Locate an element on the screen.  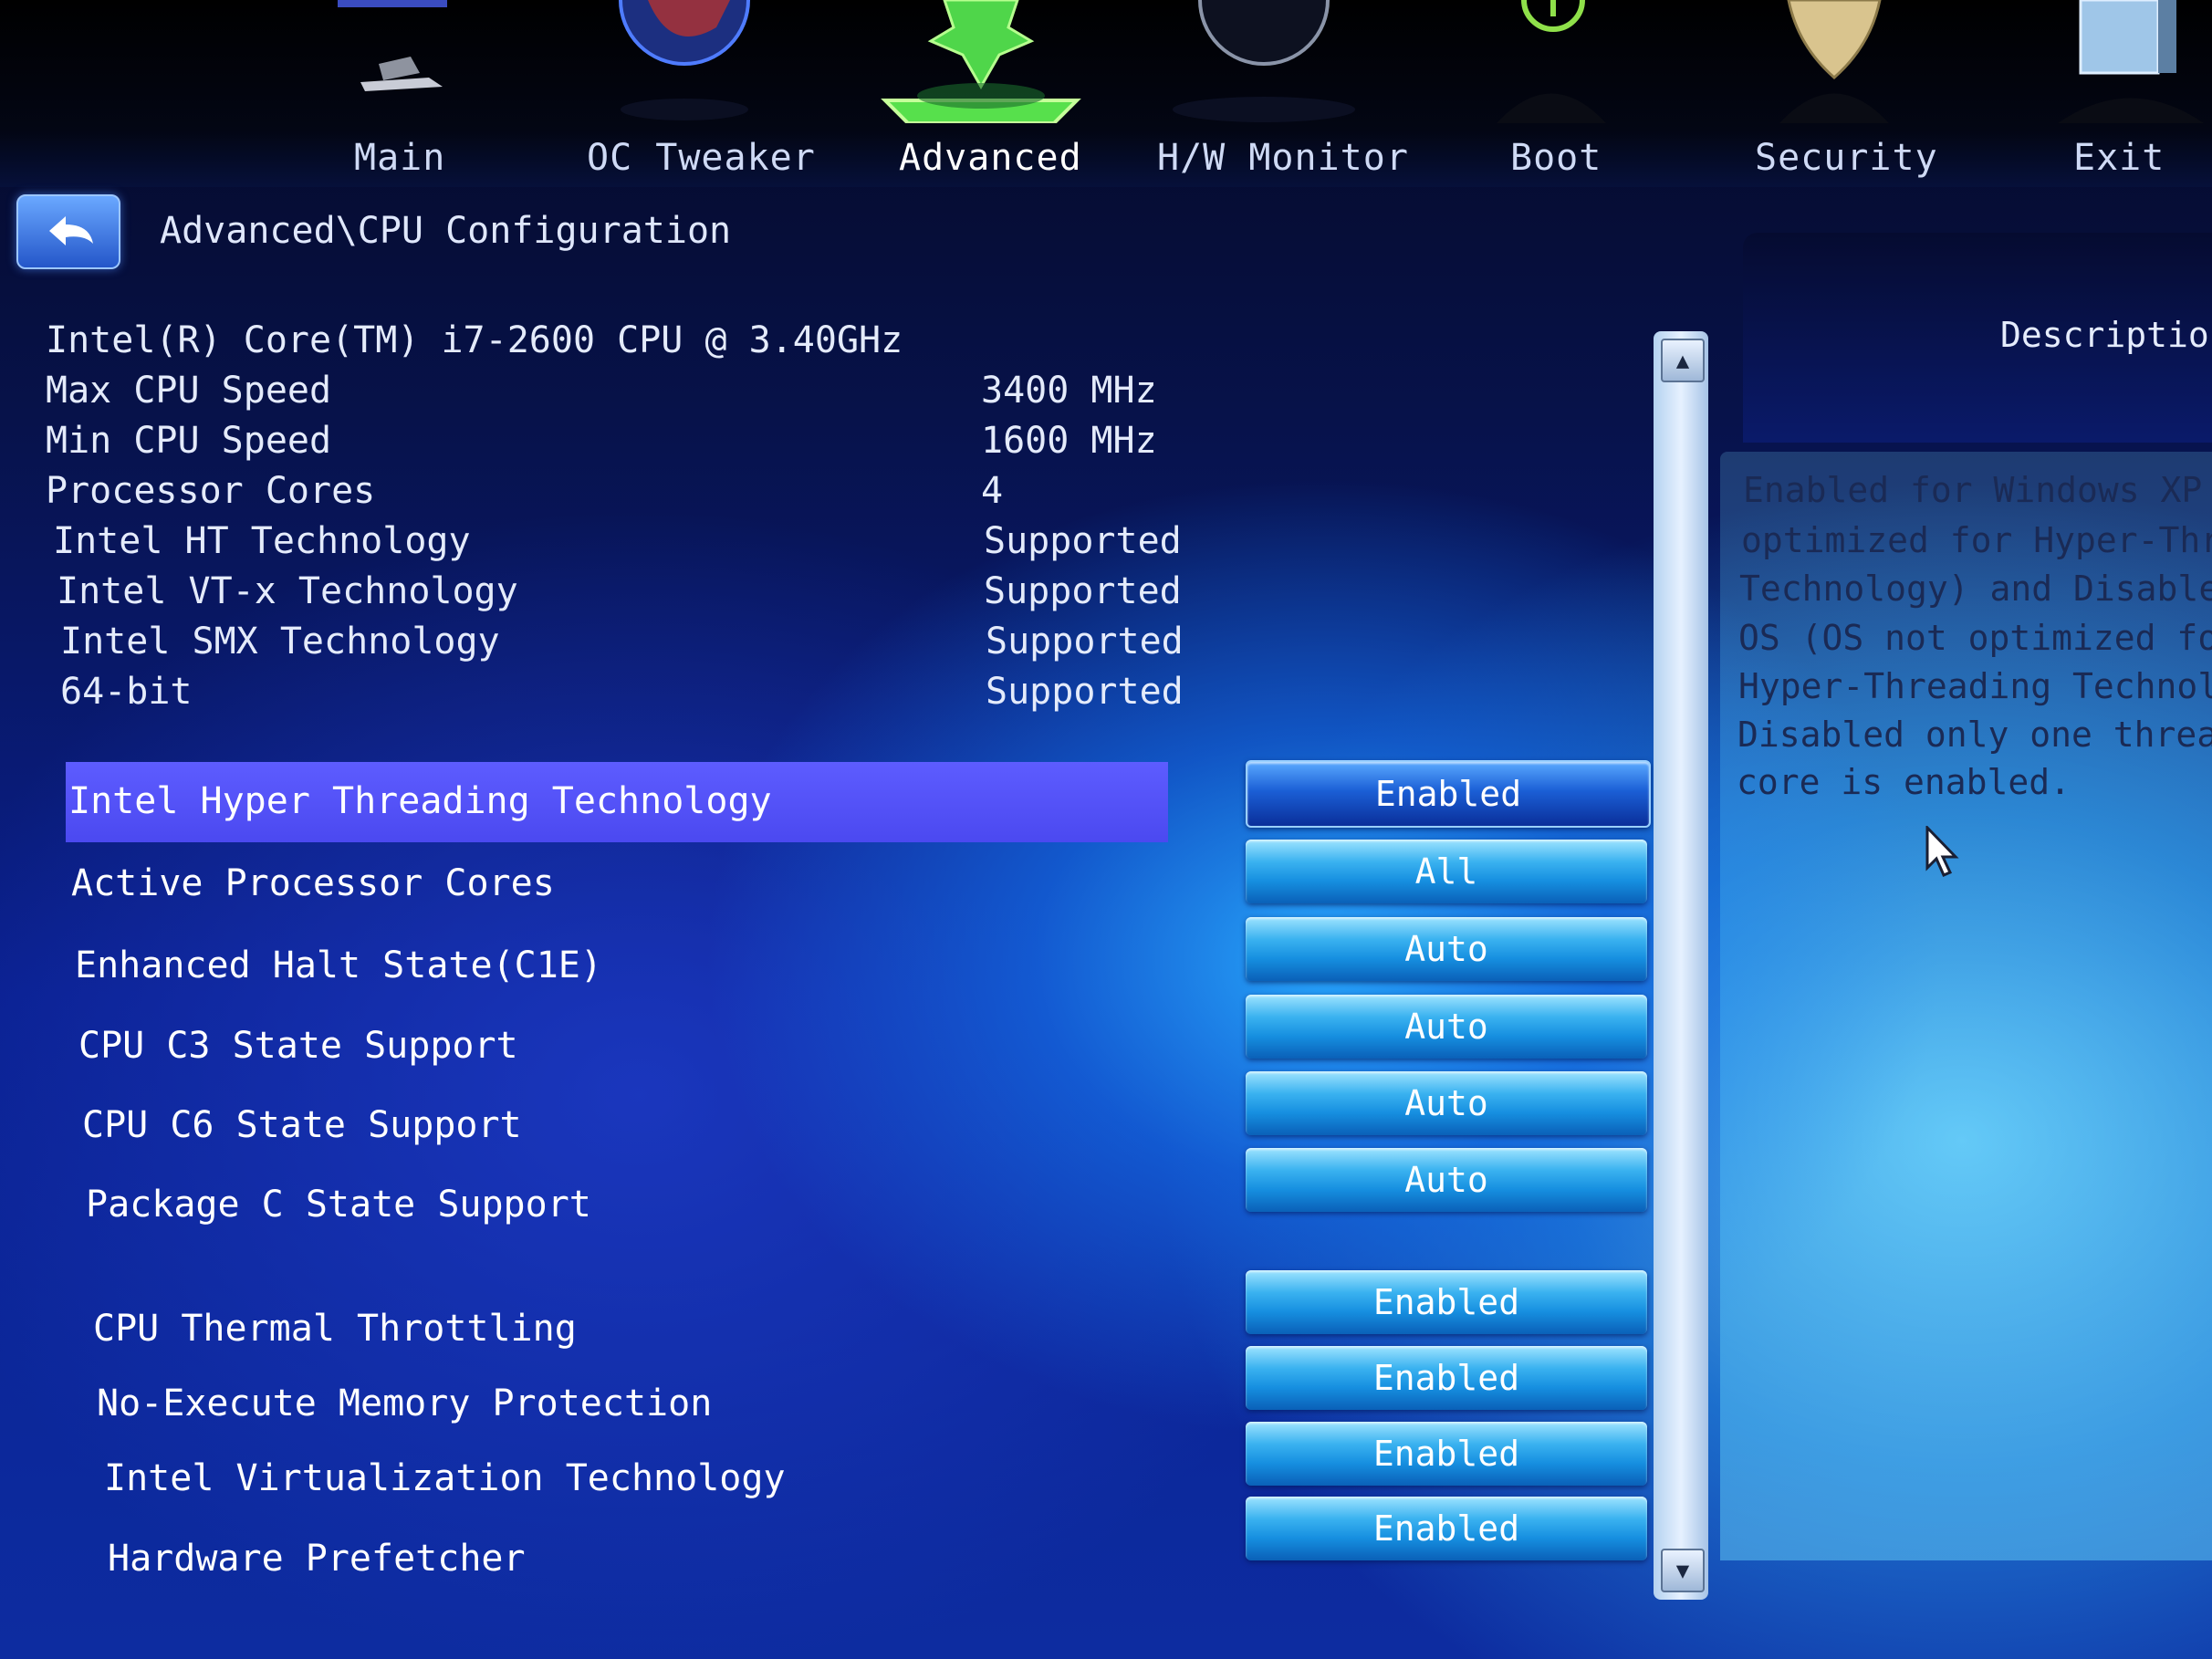
description-line: Enabled for Windows XP ar is located at coordinates (1977, 490).